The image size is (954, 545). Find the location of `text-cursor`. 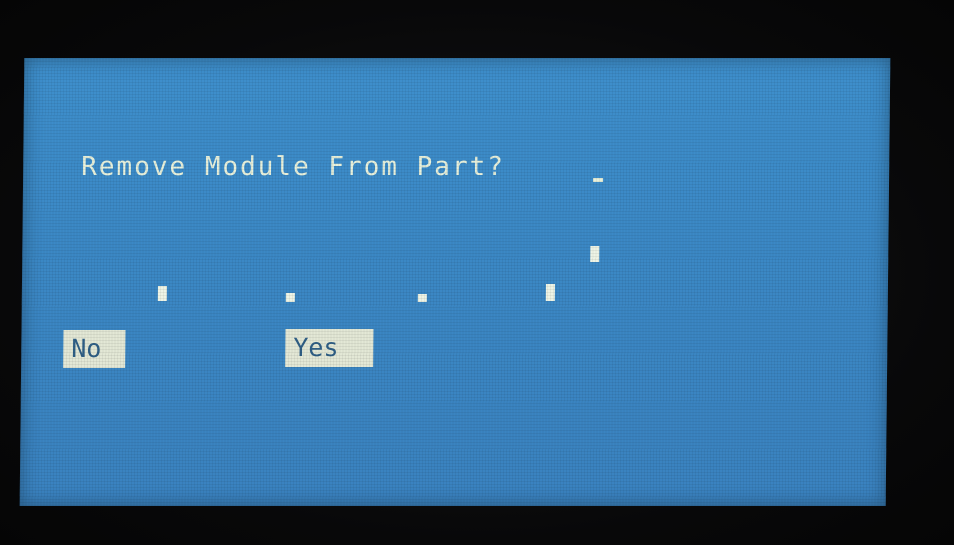

text-cursor is located at coordinates (598, 180).